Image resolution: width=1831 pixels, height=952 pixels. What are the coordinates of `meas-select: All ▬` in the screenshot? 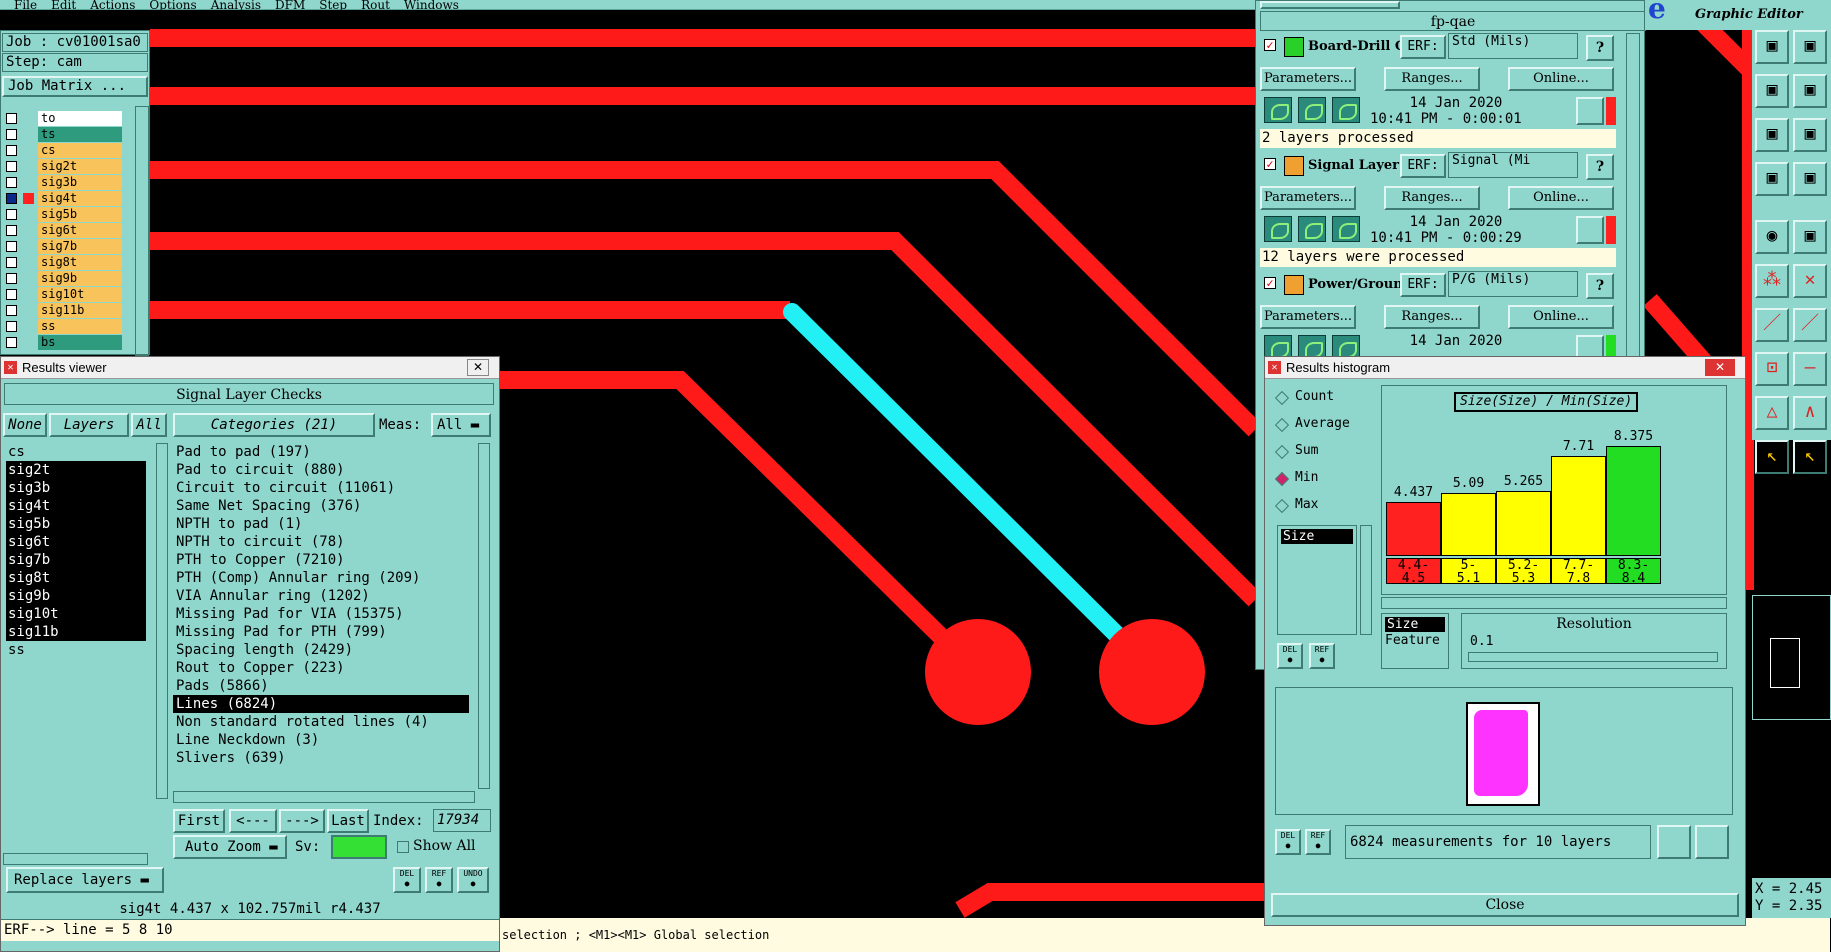 It's located at (461, 425).